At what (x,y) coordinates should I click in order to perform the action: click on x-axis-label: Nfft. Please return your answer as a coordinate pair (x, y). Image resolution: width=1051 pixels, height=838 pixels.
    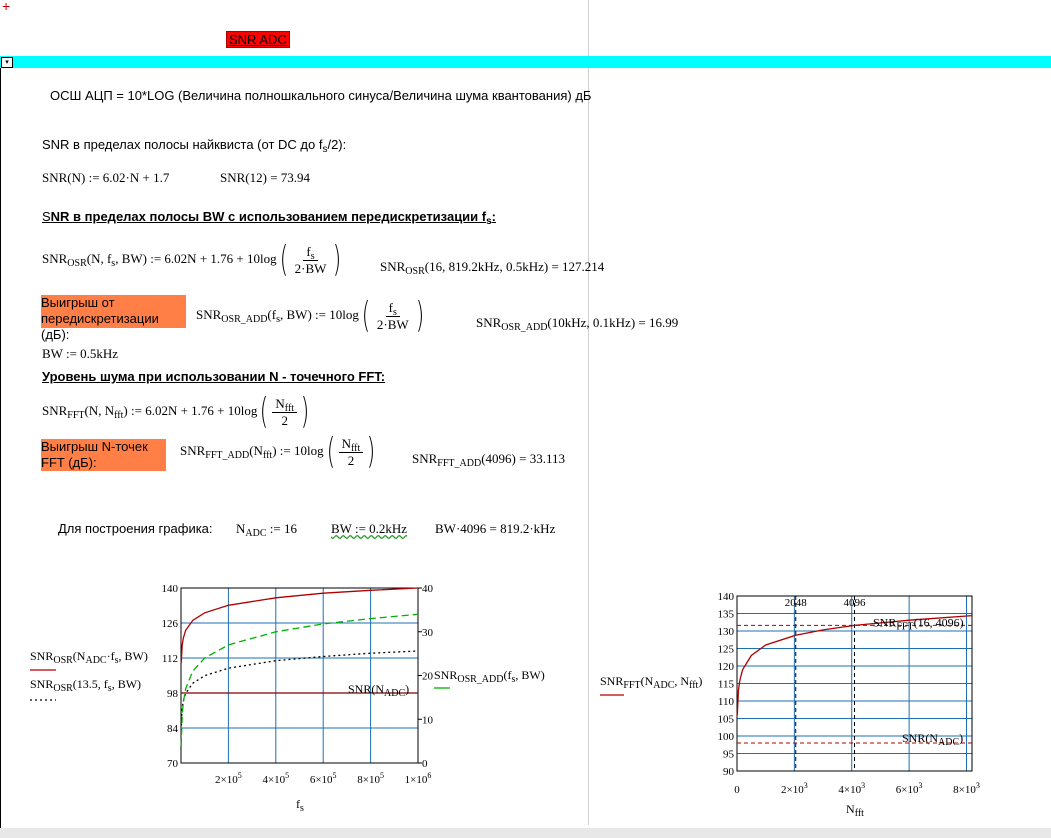
    Looking at the image, I should click on (855, 810).